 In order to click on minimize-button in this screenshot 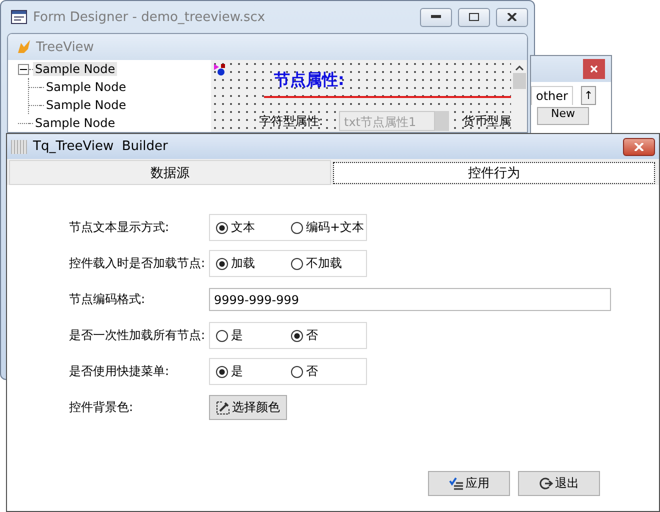, I will do `click(436, 17)`.